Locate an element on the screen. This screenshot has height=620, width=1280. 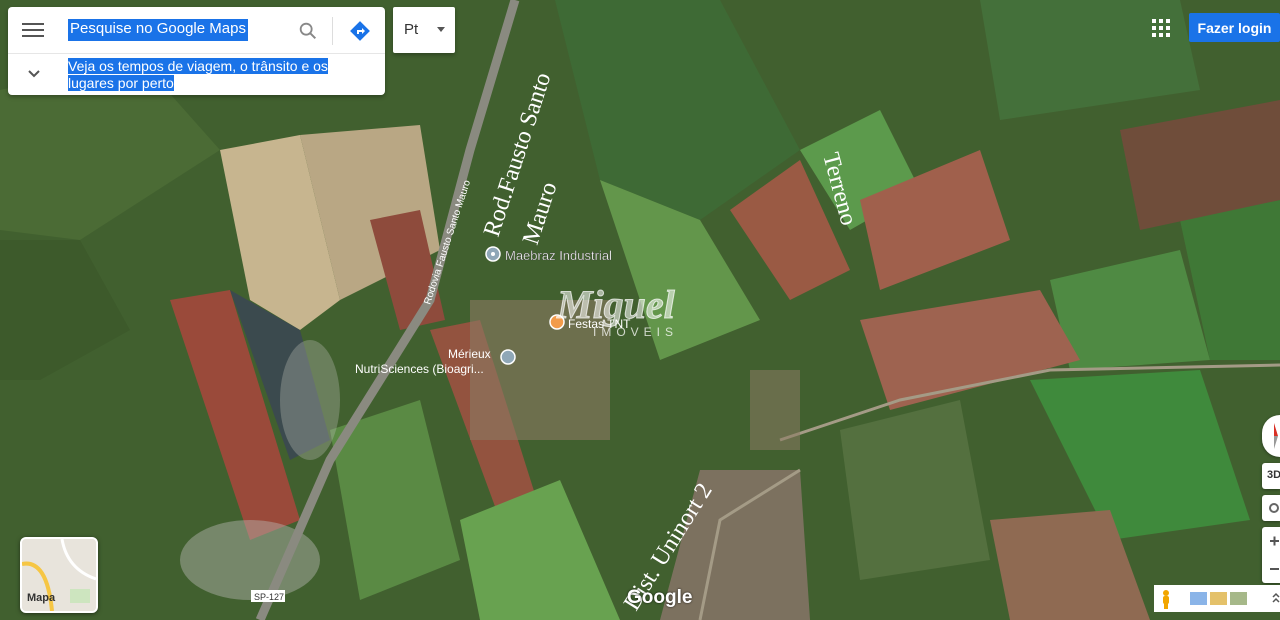
chevron-down-icon is located at coordinates (34, 74).